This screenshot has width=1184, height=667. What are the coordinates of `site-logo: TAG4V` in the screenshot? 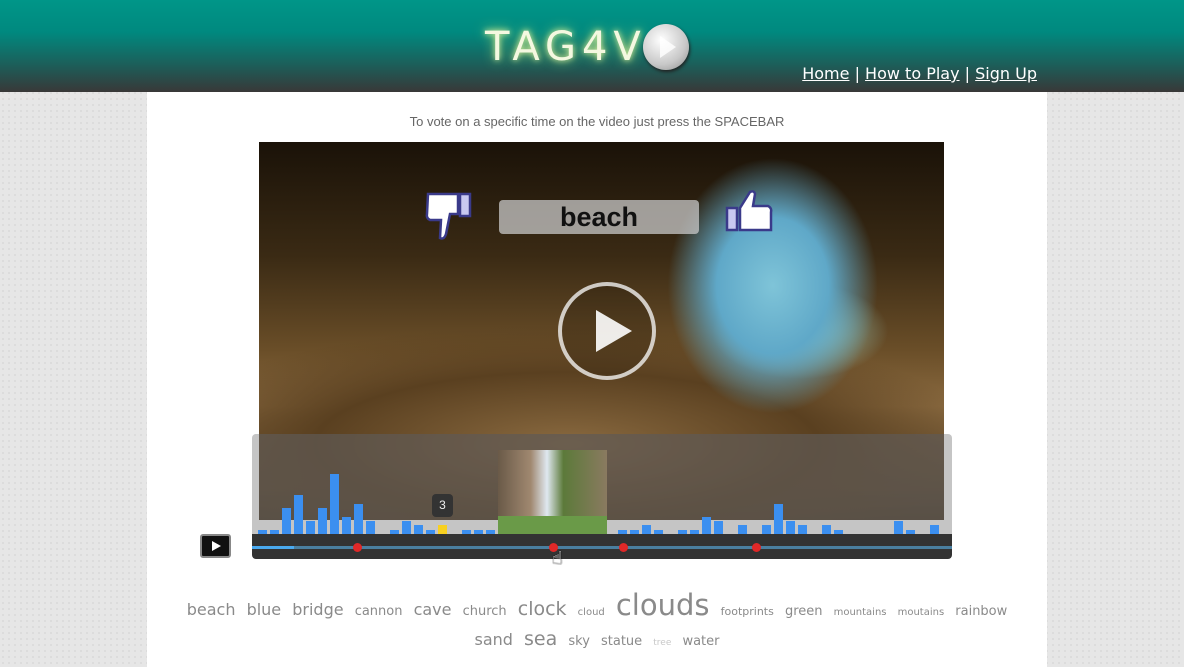 It's located at (587, 47).